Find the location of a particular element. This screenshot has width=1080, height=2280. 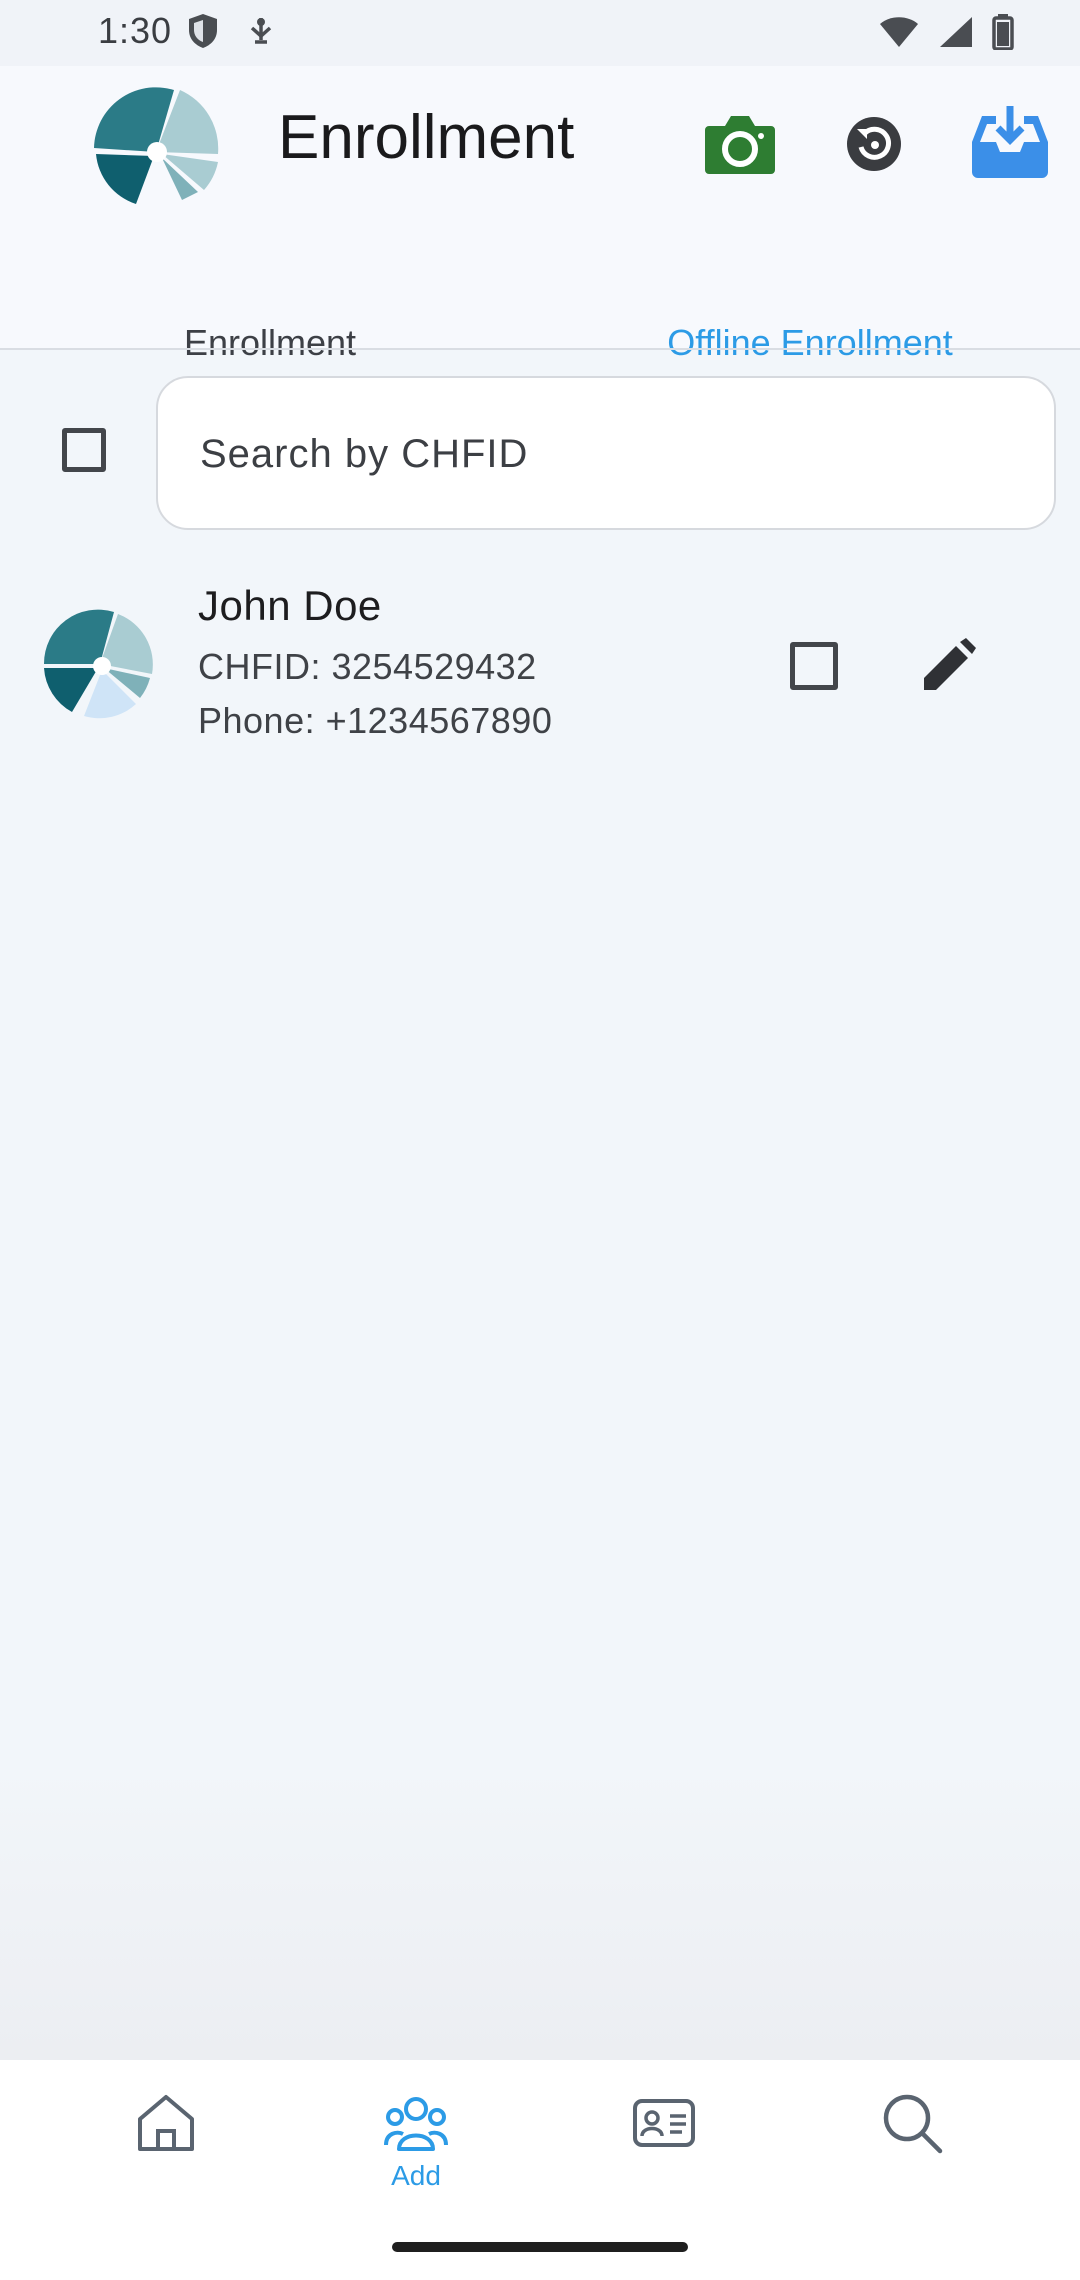

download-tray-icon is located at coordinates (1010, 144).